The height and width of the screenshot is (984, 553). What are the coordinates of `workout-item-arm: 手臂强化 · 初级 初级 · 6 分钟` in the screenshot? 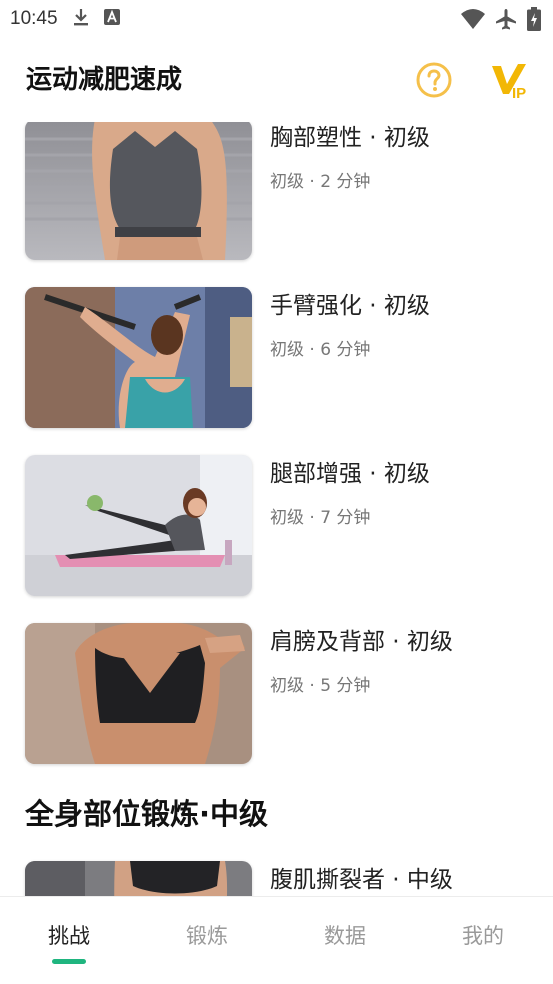 It's located at (280, 357).